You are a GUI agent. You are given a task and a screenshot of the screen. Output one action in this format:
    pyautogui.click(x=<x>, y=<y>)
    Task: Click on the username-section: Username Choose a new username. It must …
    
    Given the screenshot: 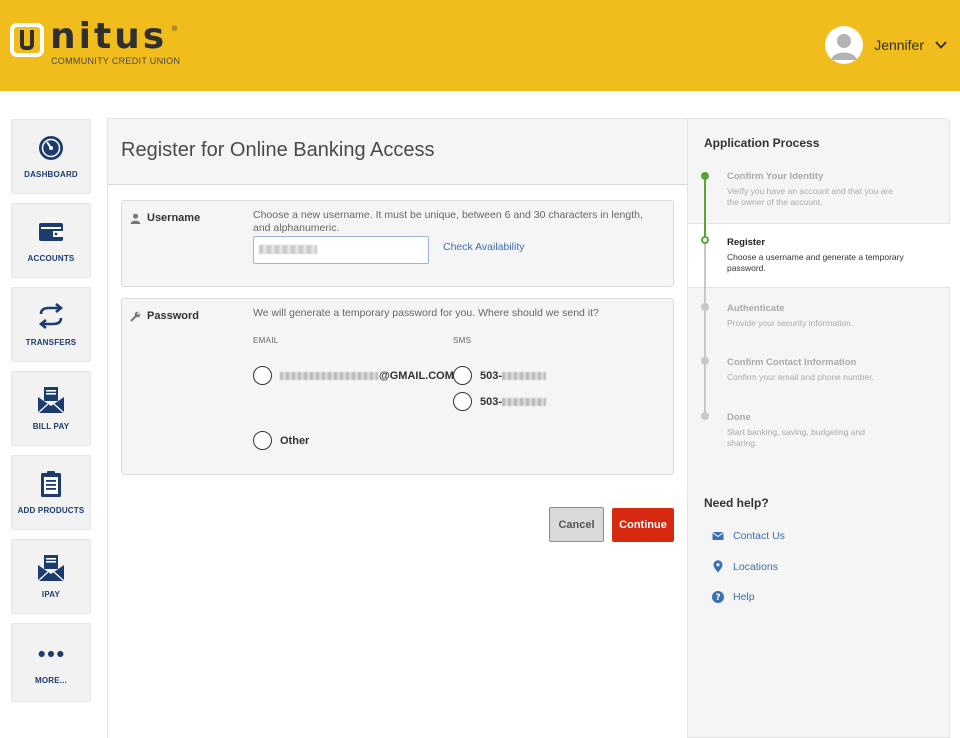 What is the action you would take?
    pyautogui.click(x=397, y=243)
    